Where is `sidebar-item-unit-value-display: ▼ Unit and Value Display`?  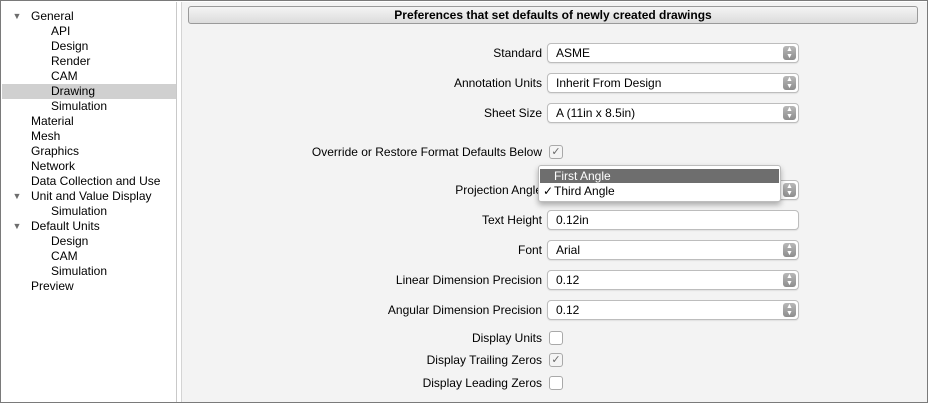
sidebar-item-unit-value-display: ▼ Unit and Value Display is located at coordinates (89, 196).